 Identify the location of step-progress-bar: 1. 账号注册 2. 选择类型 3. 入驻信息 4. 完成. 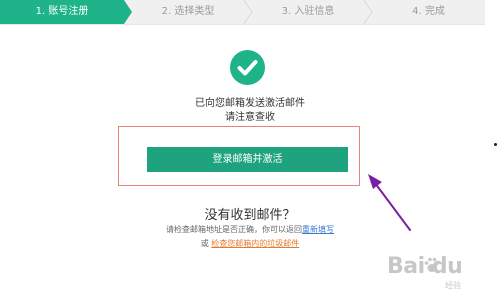
(242, 12).